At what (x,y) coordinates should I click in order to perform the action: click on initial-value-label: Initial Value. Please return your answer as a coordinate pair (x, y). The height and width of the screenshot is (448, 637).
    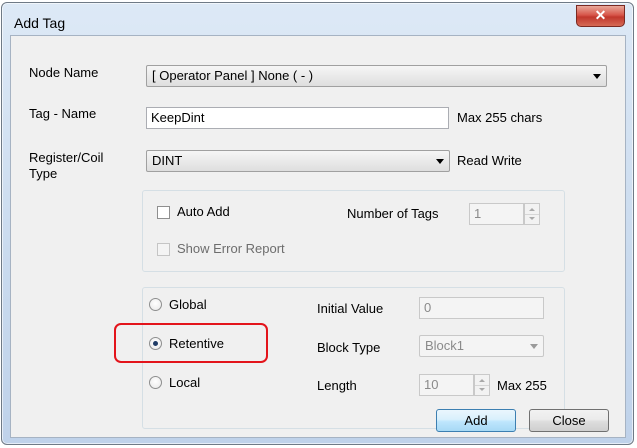
    Looking at the image, I should click on (350, 308).